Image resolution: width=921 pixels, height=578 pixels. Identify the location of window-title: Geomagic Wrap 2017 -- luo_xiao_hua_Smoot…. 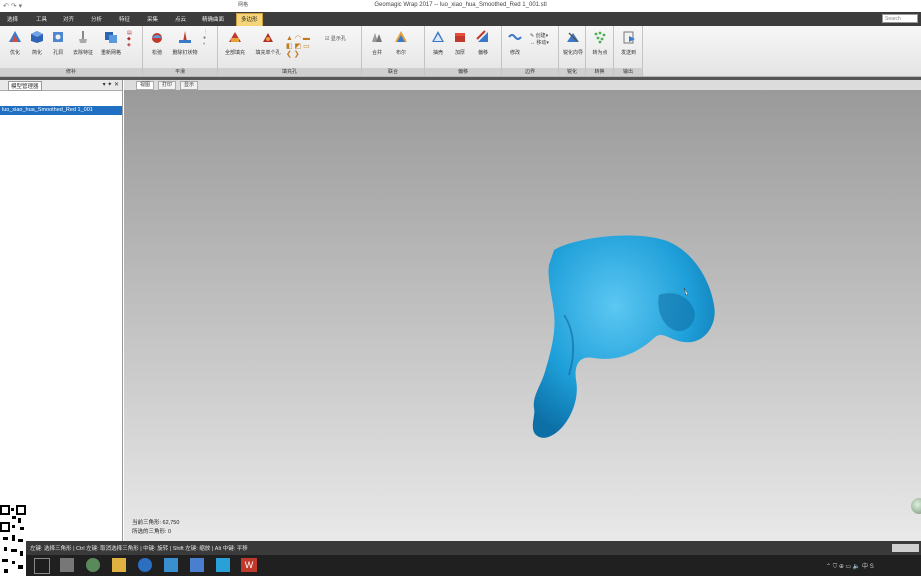
(460, 5).